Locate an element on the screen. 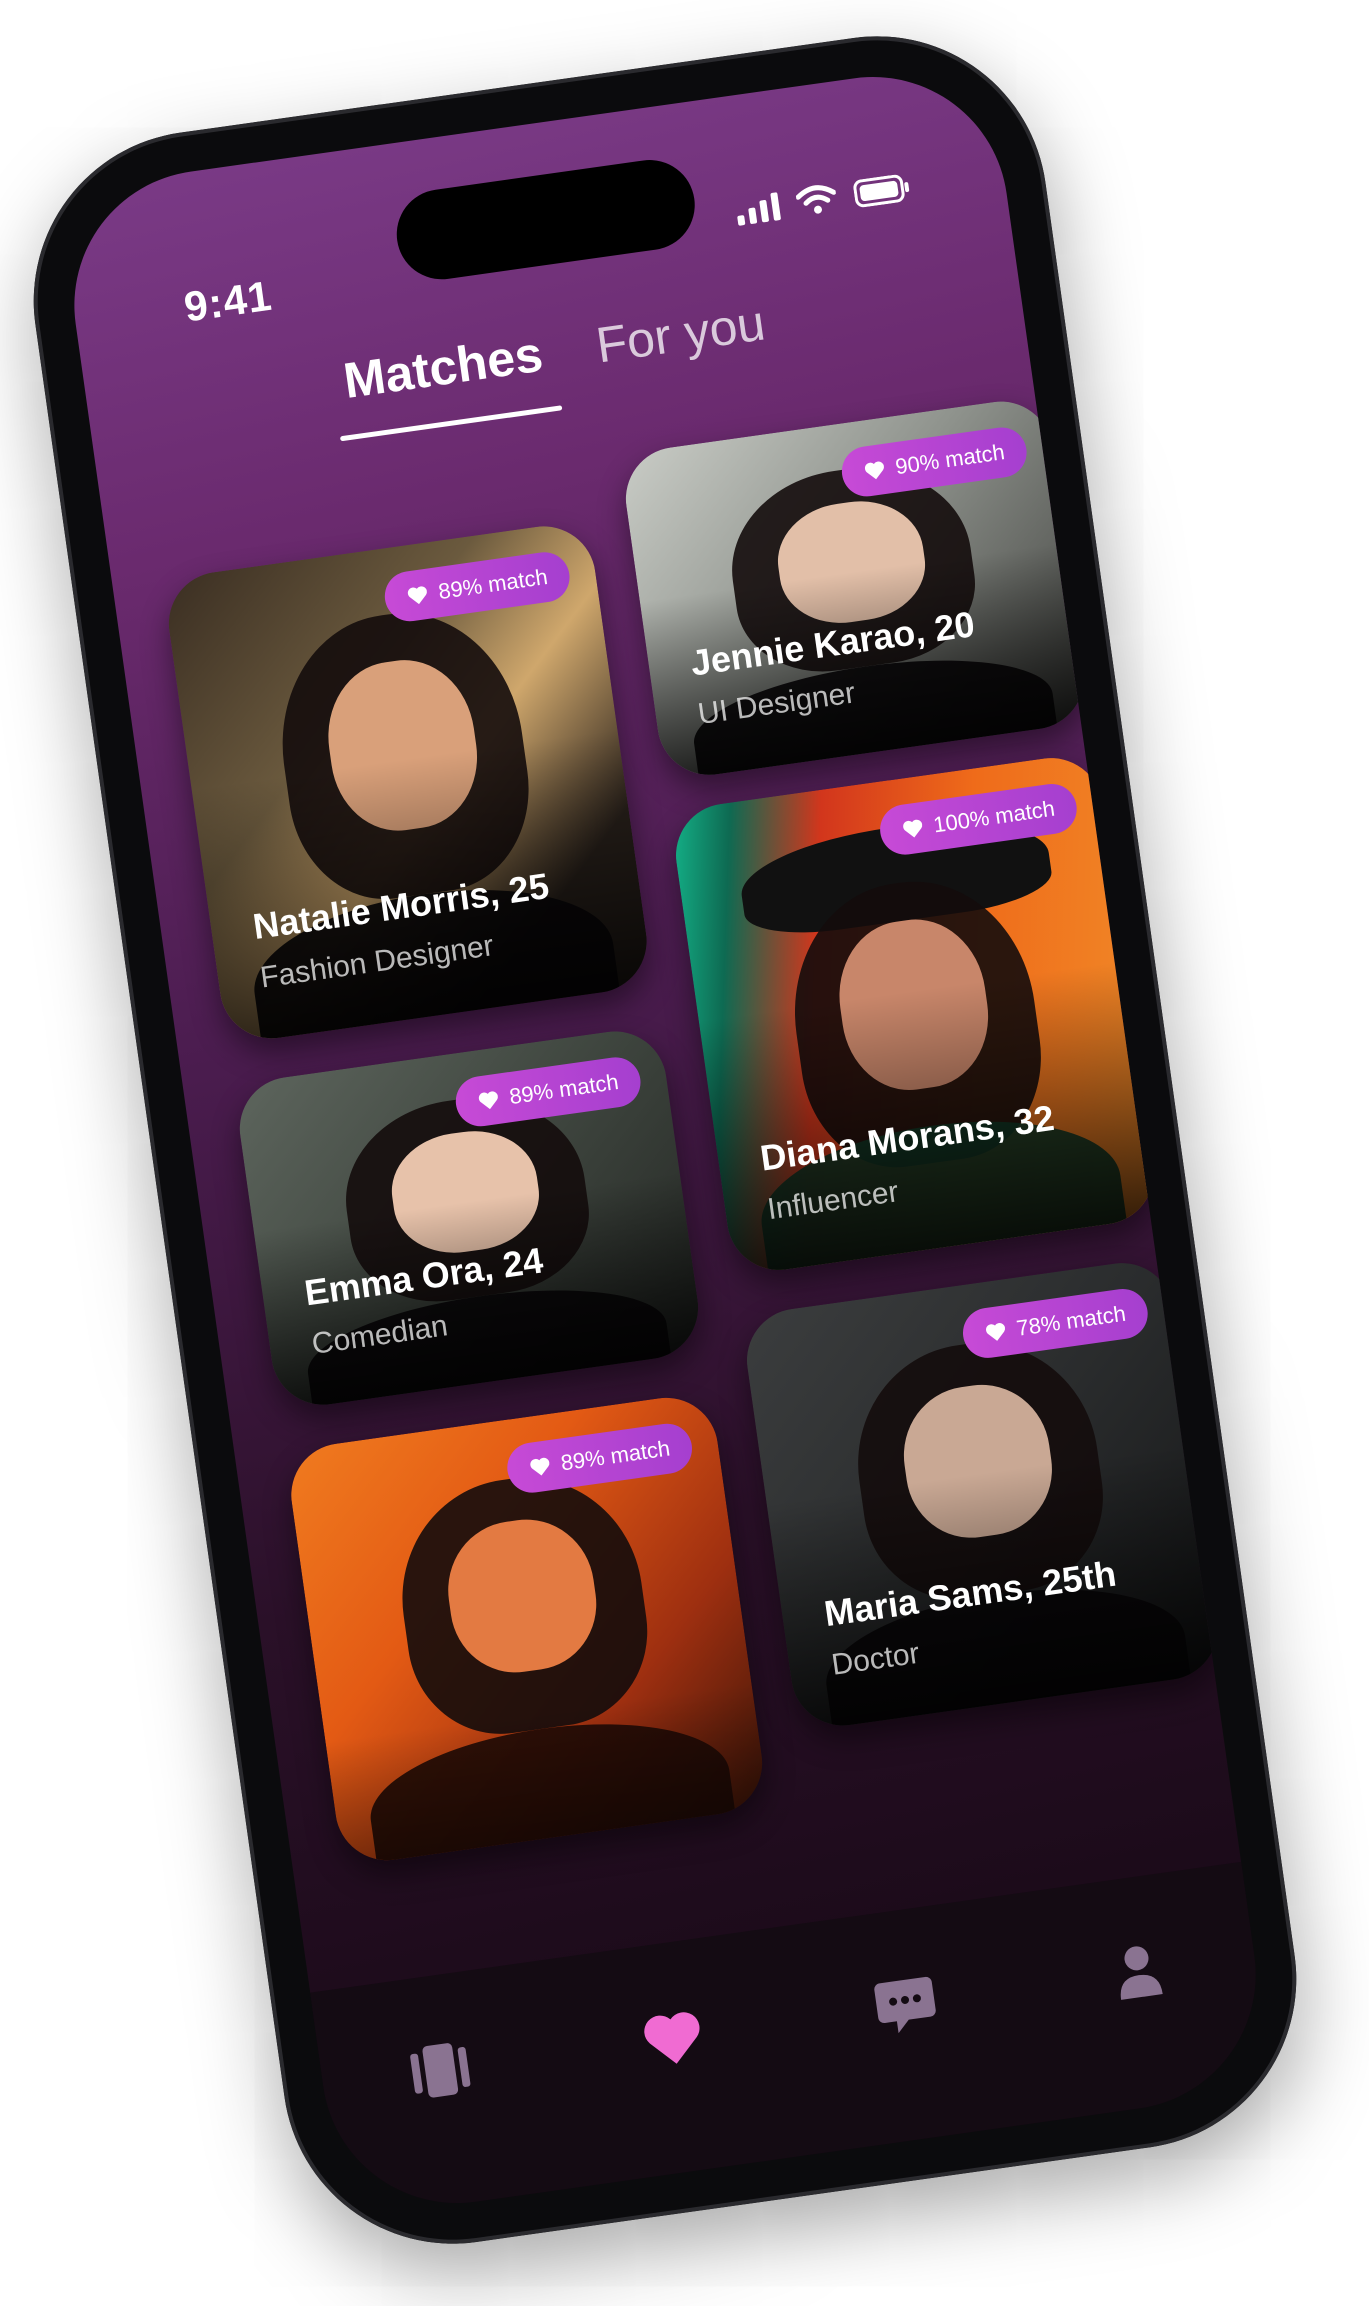 The height and width of the screenshot is (2306, 1369). profile-card: 78% match Maria Sams, 25th Doctor is located at coordinates (982, 1494).